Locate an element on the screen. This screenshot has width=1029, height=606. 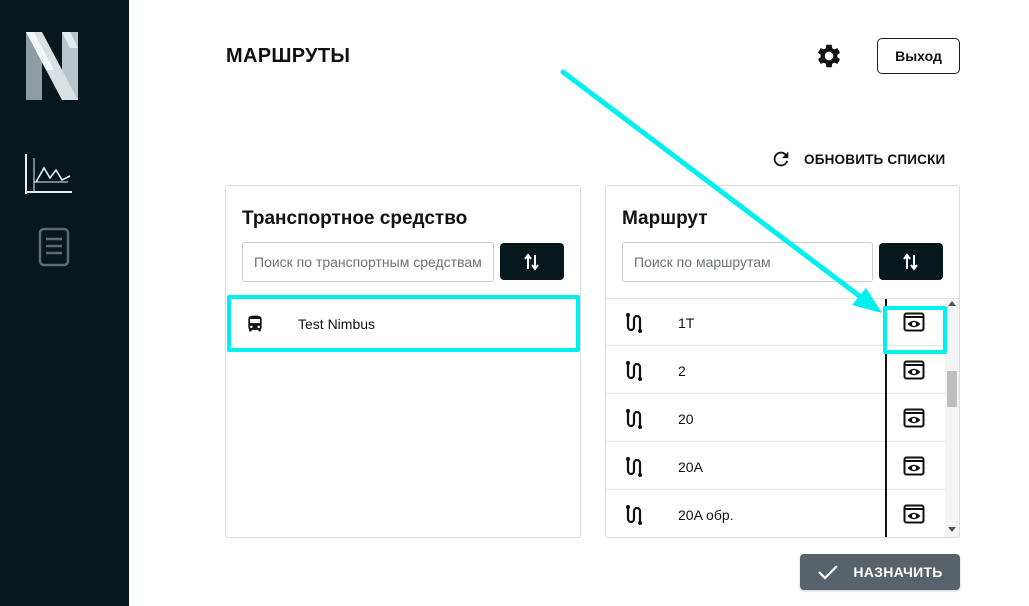
route-name: 20A is located at coordinates (690, 467).